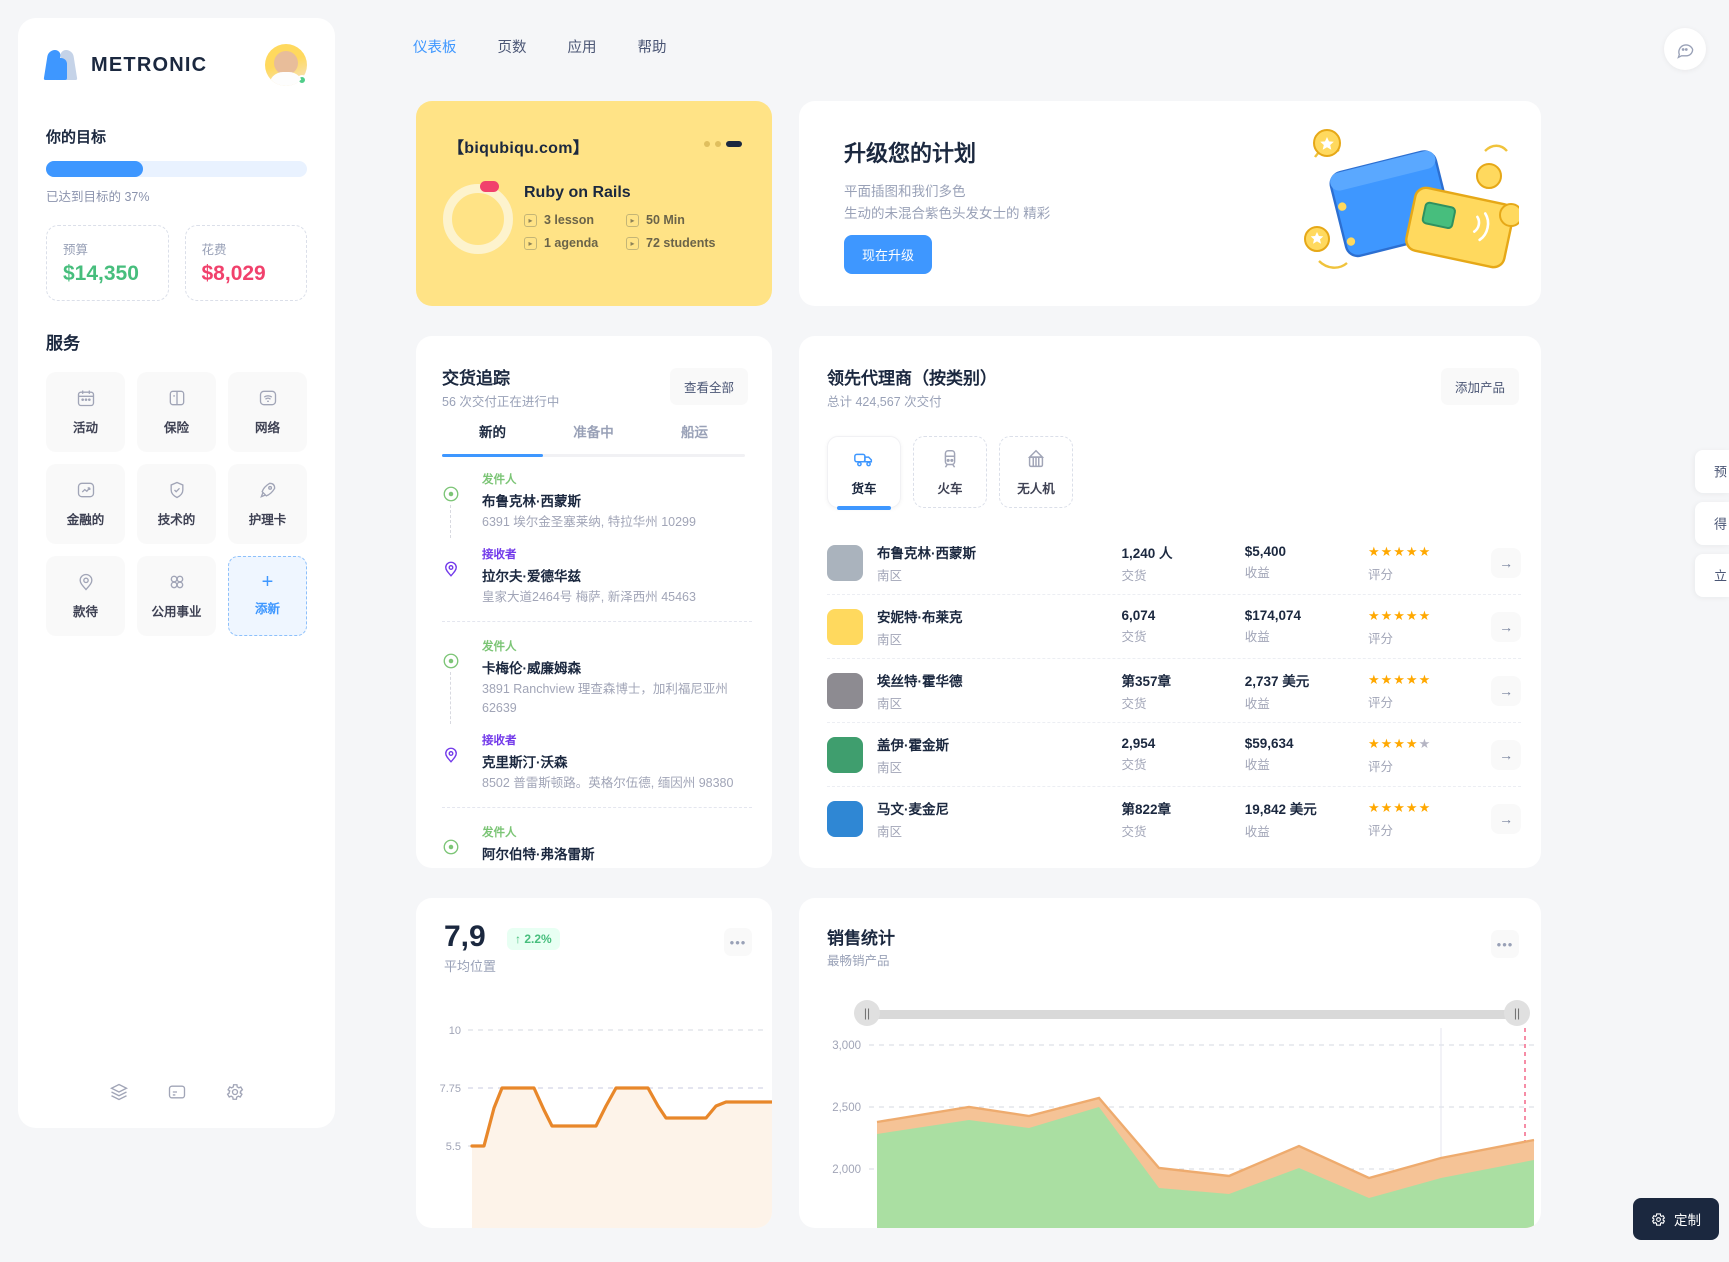 This screenshot has height=1262, width=1729. I want to click on chart-up-icon, so click(86, 490).